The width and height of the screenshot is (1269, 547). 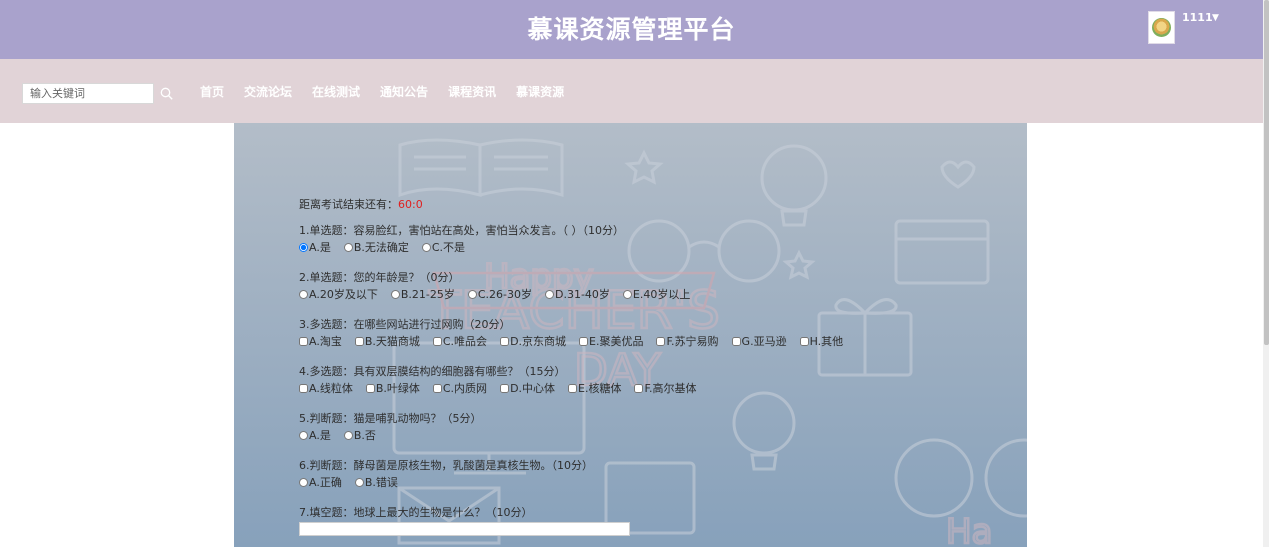 What do you see at coordinates (465, 341) in the screenshot?
I see `option-label: C.唯品会` at bounding box center [465, 341].